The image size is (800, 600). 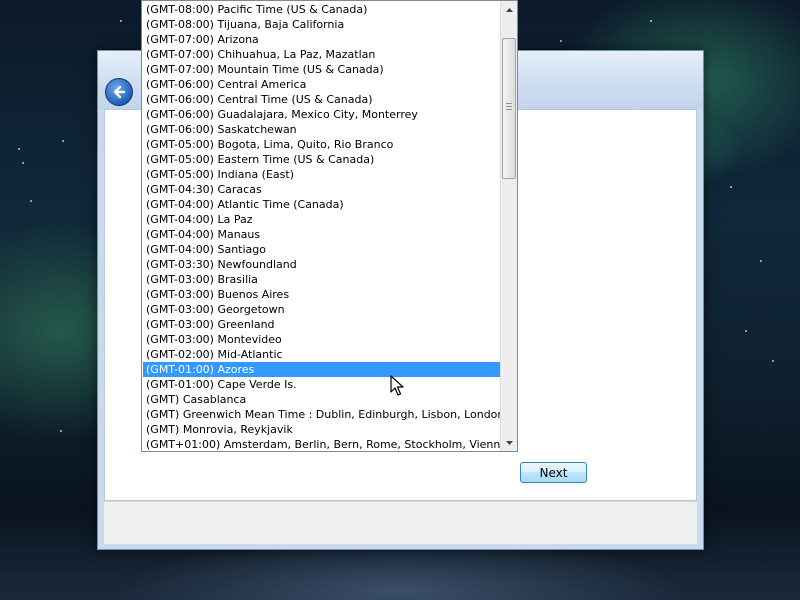 I want to click on back-arrow-icon, so click(x=119, y=92).